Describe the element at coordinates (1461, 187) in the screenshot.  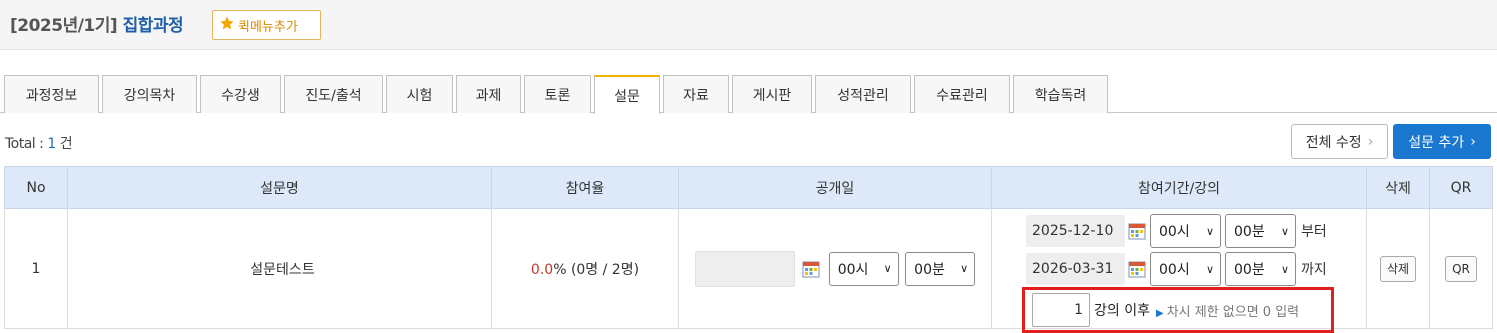
I see `header-qr: QR` at that location.